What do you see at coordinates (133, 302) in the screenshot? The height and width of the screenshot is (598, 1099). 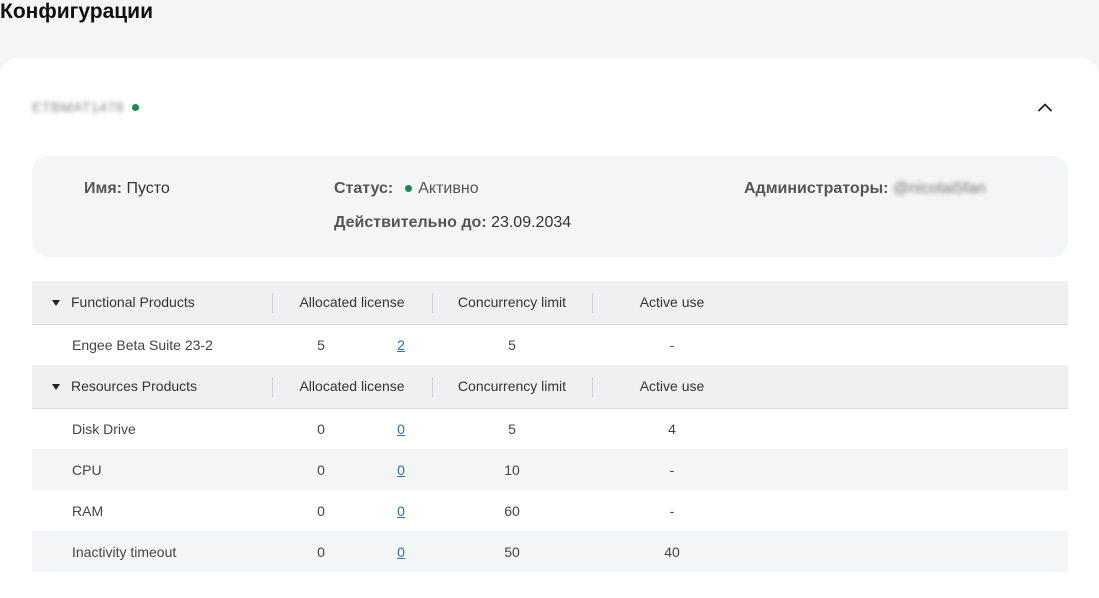 I see `group-name: Functional Products` at bounding box center [133, 302].